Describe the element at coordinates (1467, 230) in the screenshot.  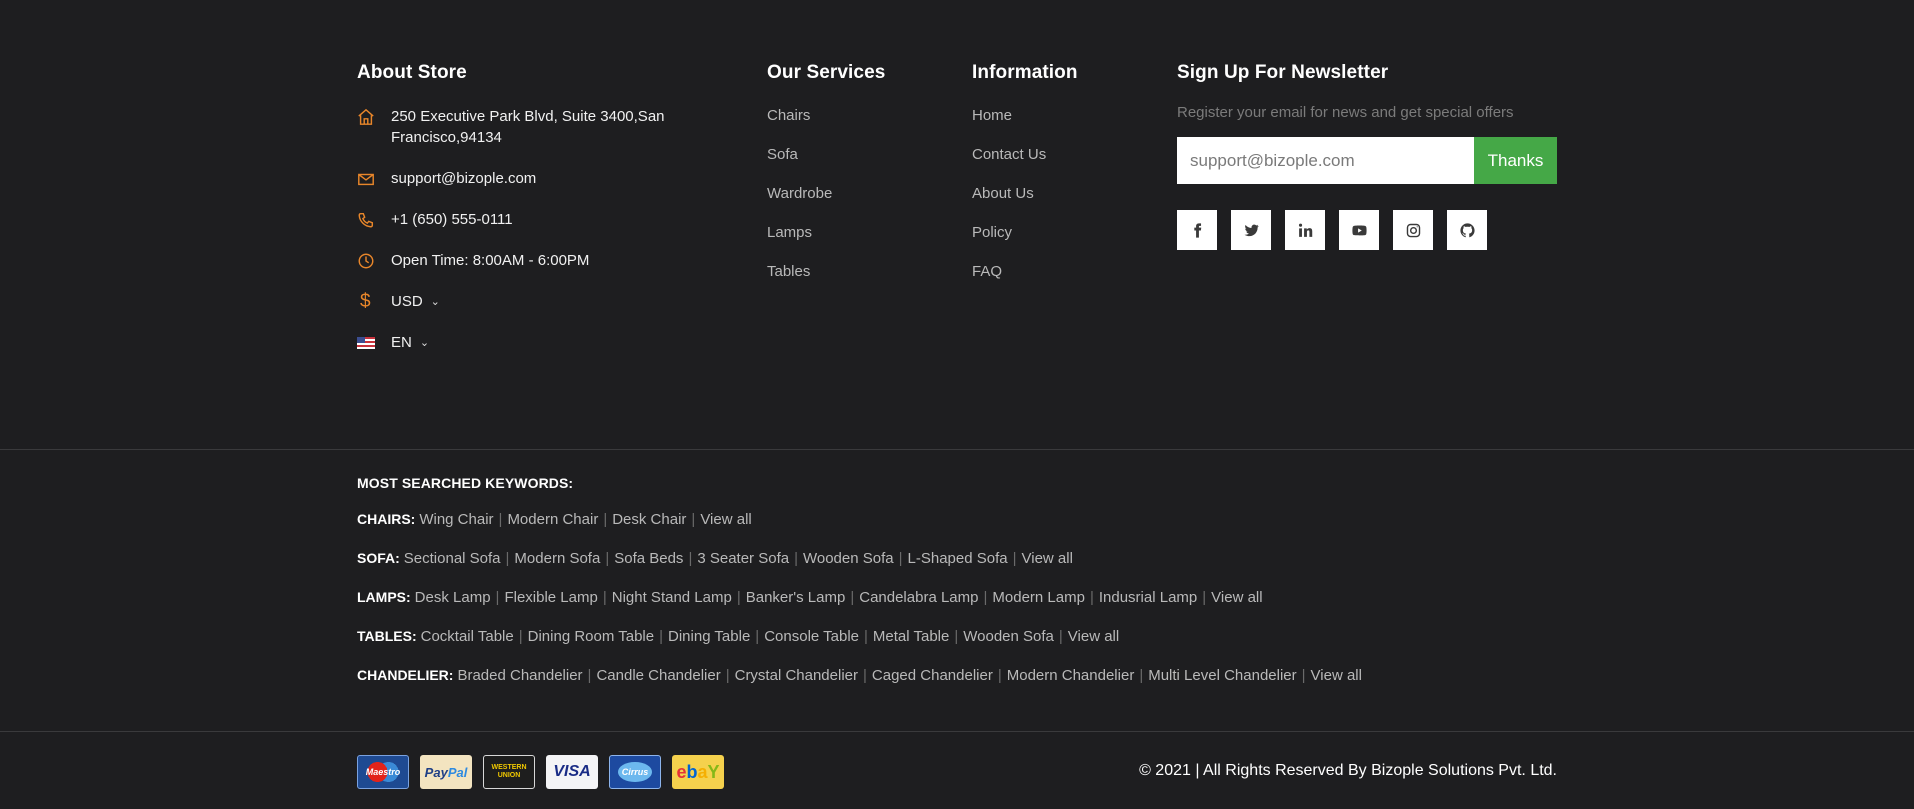
I see `github-icon` at that location.